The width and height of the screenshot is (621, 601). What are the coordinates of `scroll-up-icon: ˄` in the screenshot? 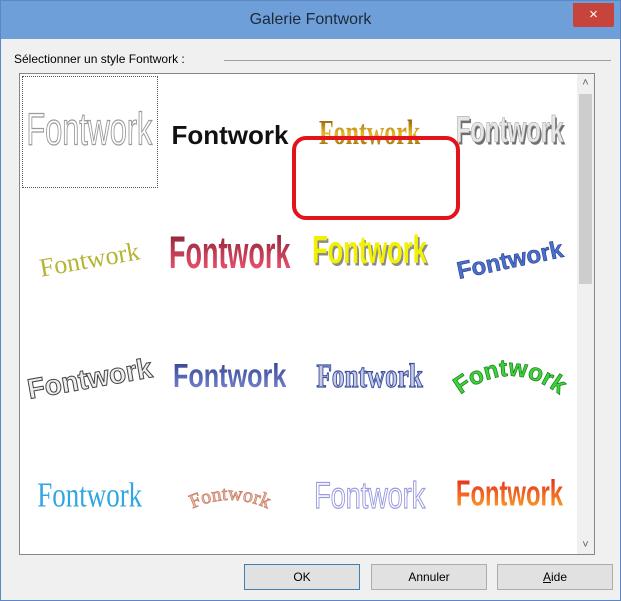 It's located at (585, 83).